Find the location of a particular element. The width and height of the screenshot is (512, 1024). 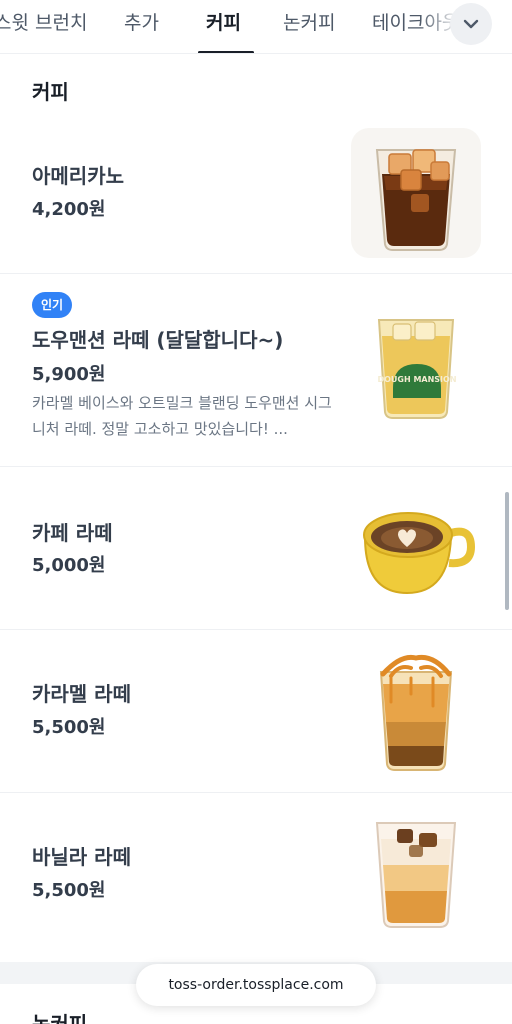

tab-sweet-brunch: 스윗 브런치 is located at coordinates (43, 21).